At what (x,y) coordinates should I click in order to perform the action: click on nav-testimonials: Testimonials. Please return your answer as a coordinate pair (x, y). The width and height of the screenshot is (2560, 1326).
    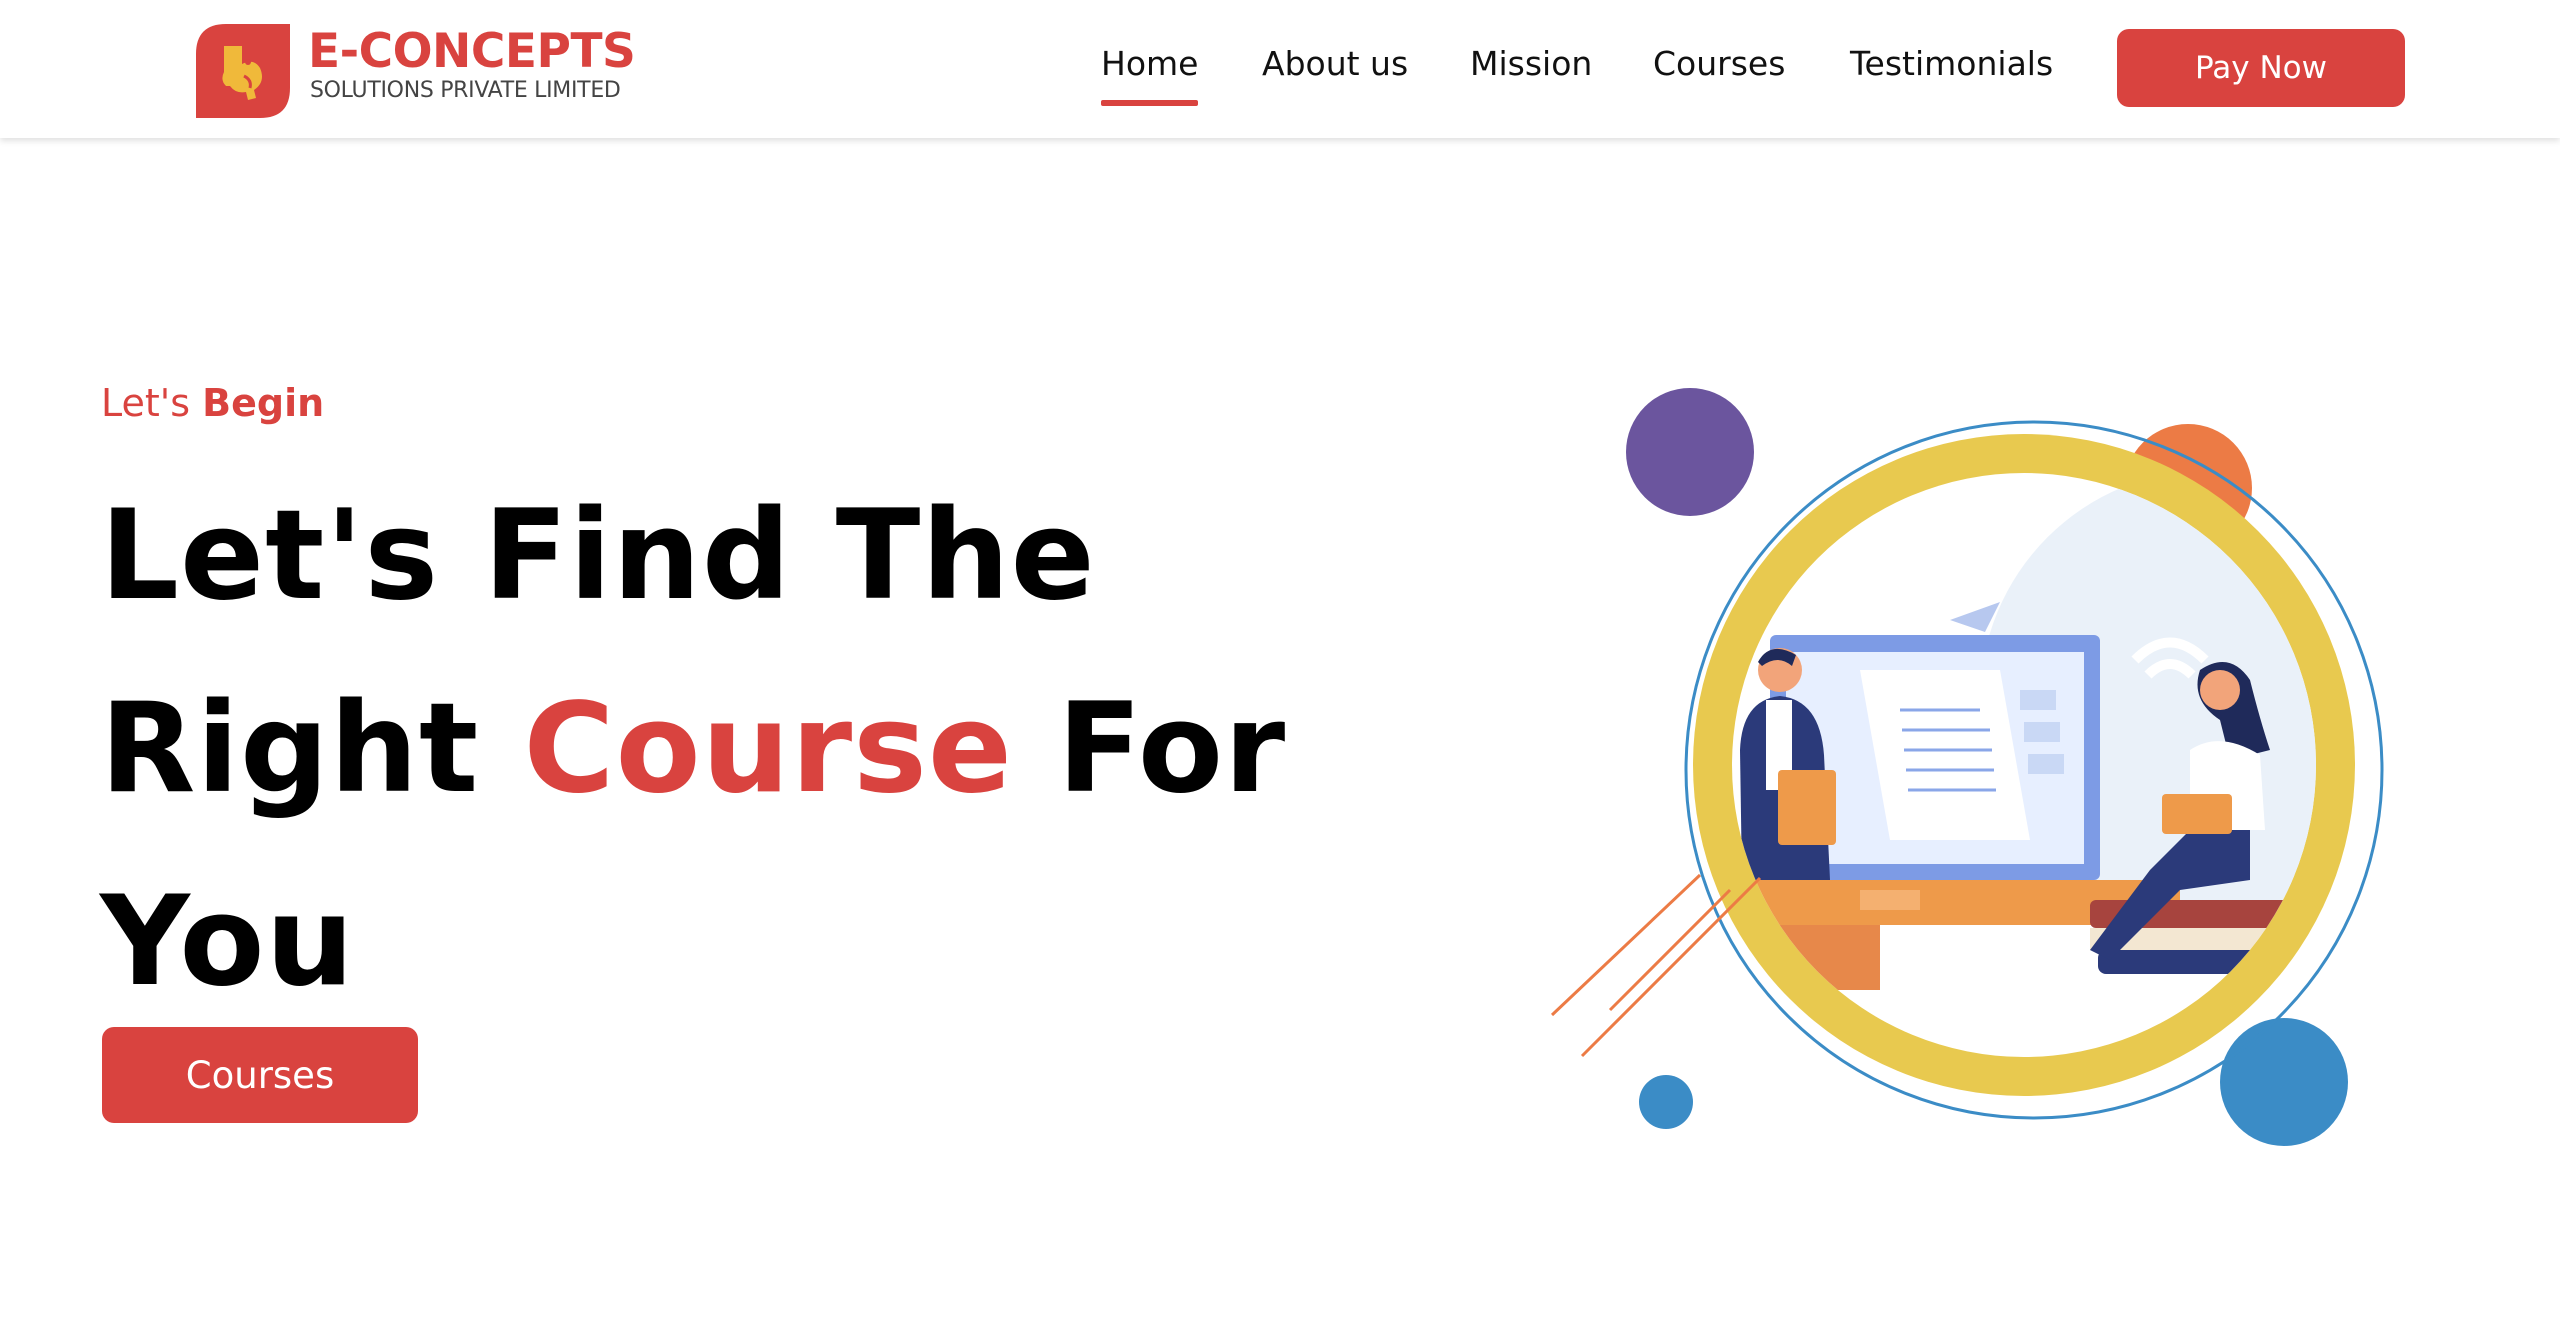
    Looking at the image, I should click on (1951, 63).